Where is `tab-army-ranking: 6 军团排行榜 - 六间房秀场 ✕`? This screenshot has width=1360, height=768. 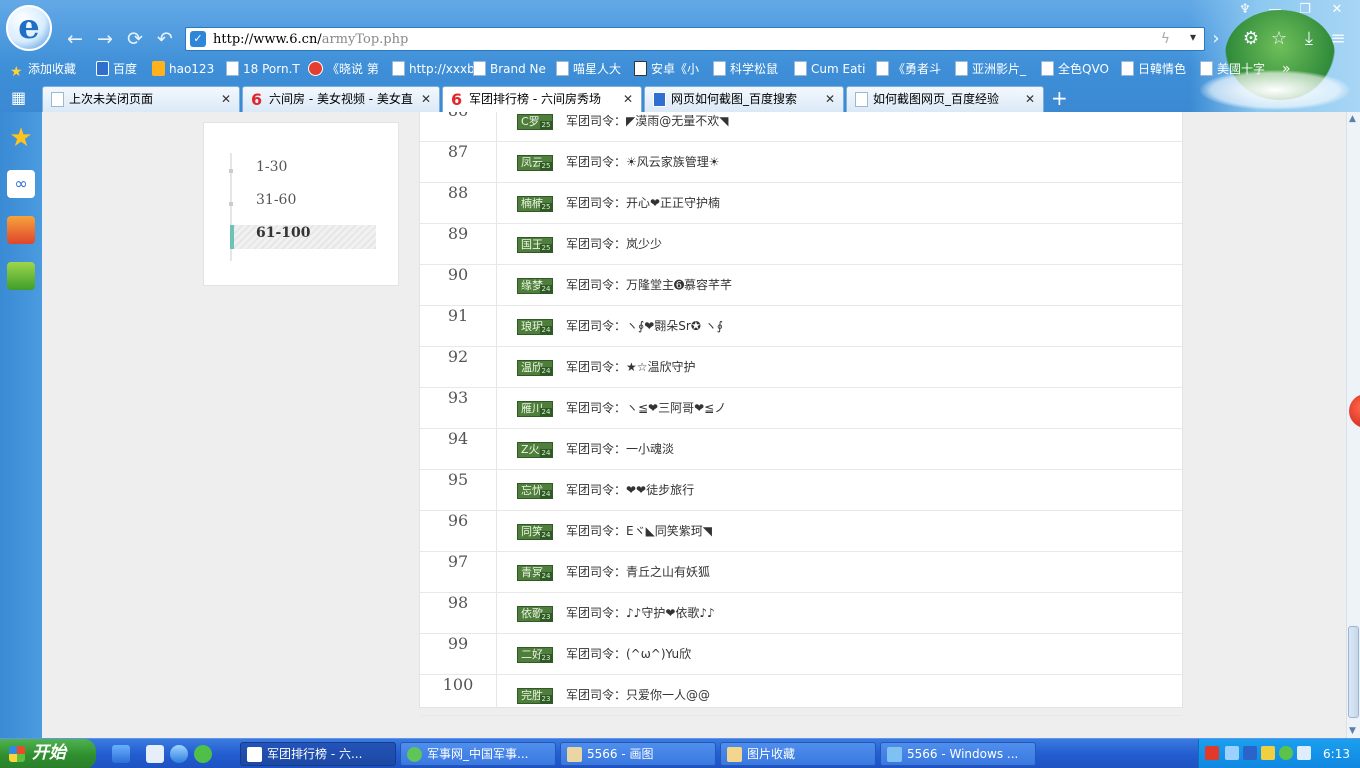 tab-army-ranking: 6 军团排行榜 - 六间房秀场 ✕ is located at coordinates (542, 99).